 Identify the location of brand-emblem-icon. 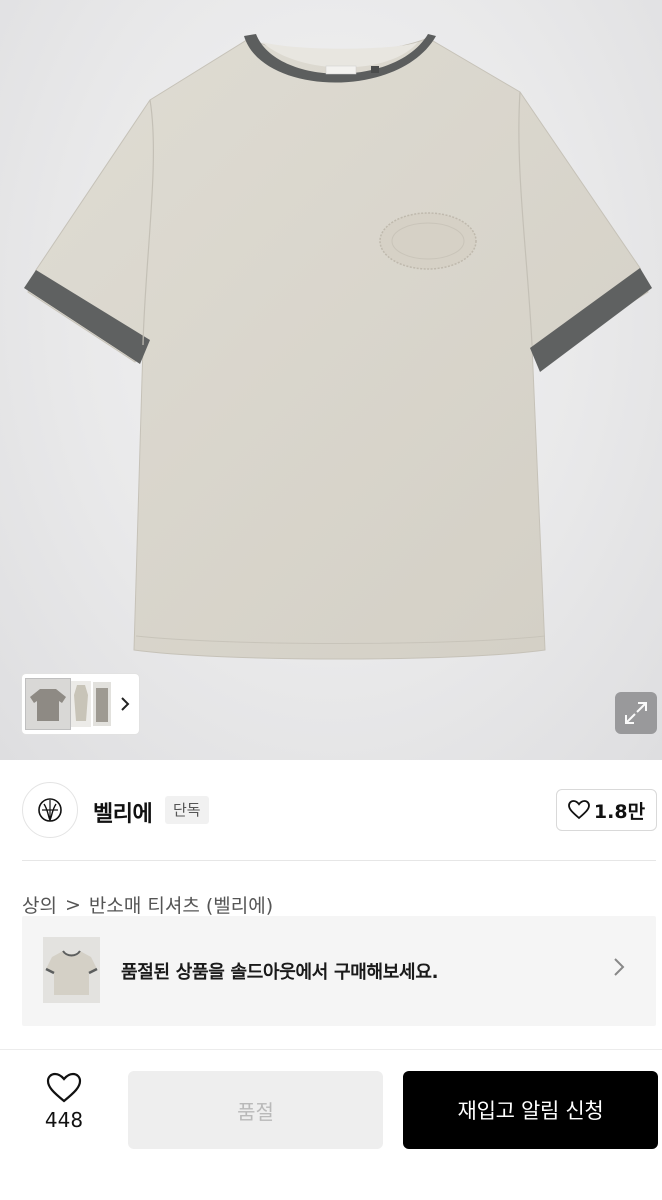
(50, 810).